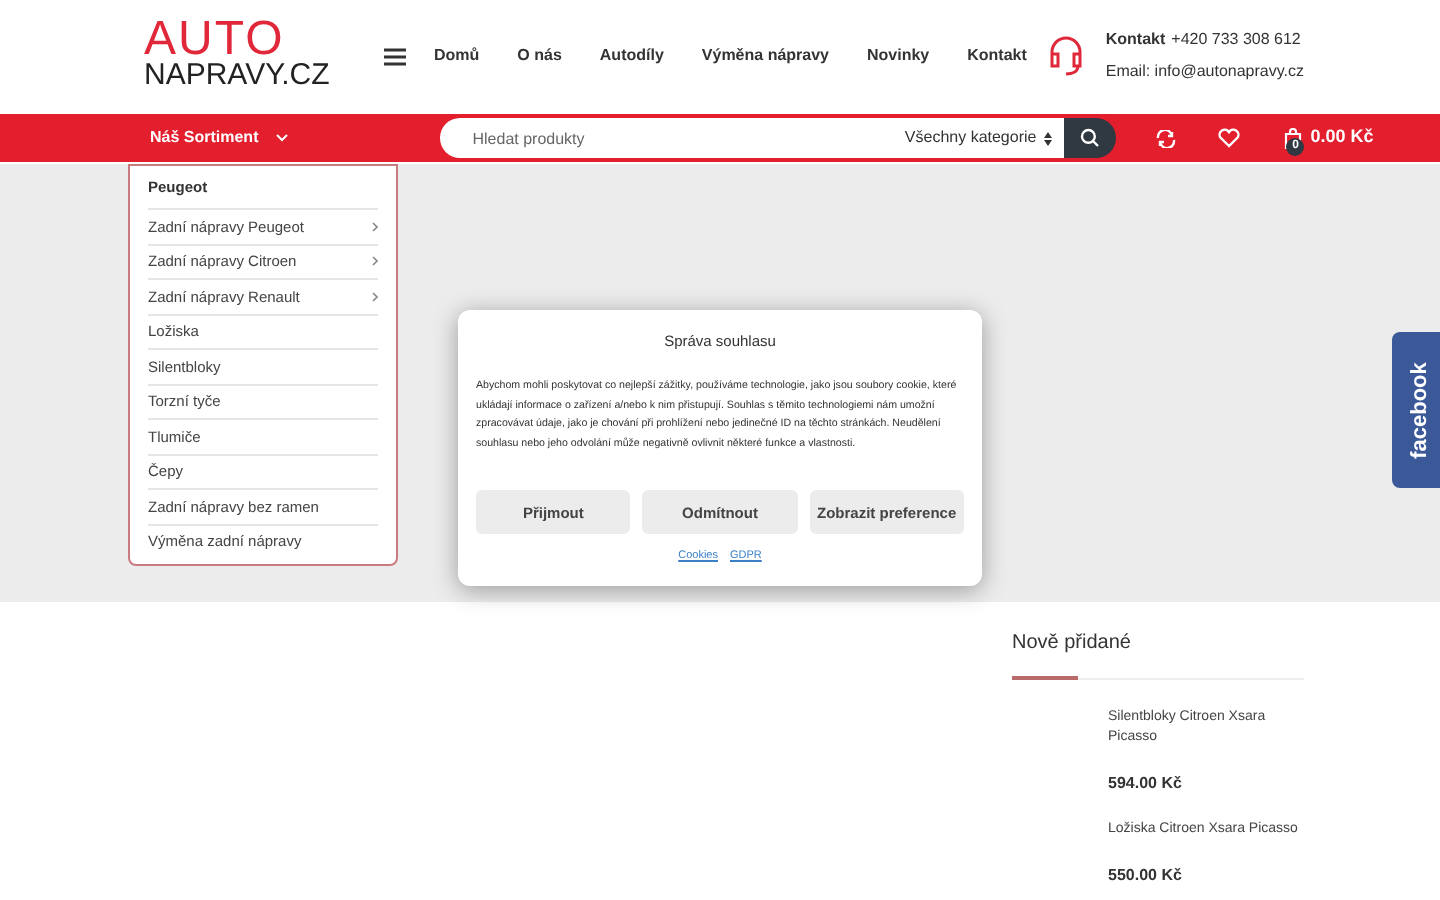  Describe the element at coordinates (1236, 40) in the screenshot. I see `phone-number: +420 733 308 612` at that location.